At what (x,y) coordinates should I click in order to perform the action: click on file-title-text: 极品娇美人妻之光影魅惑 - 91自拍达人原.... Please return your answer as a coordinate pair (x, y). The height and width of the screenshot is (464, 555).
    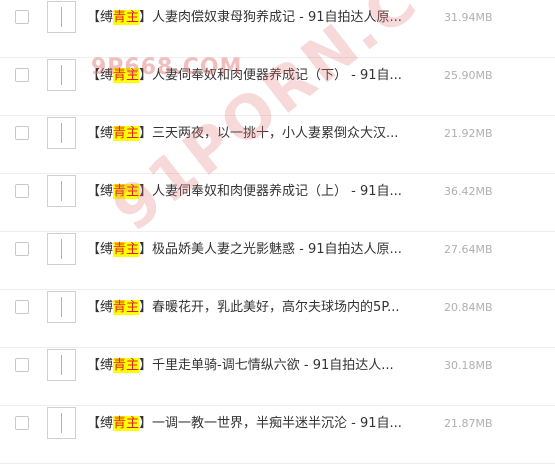
    Looking at the image, I should click on (277, 249).